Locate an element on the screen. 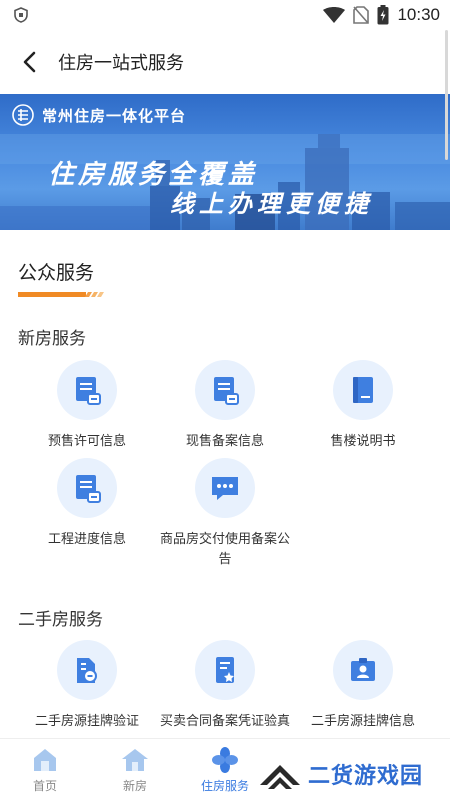  home-icon is located at coordinates (45, 760).